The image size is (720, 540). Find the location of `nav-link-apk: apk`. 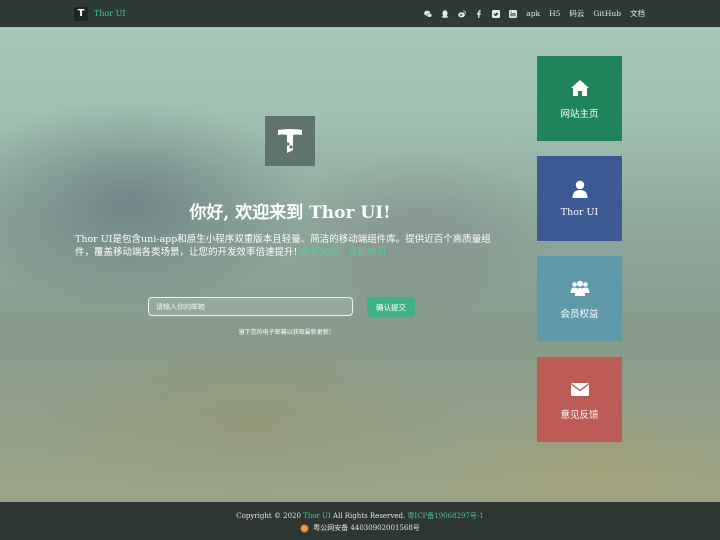

nav-link-apk: apk is located at coordinates (533, 13).